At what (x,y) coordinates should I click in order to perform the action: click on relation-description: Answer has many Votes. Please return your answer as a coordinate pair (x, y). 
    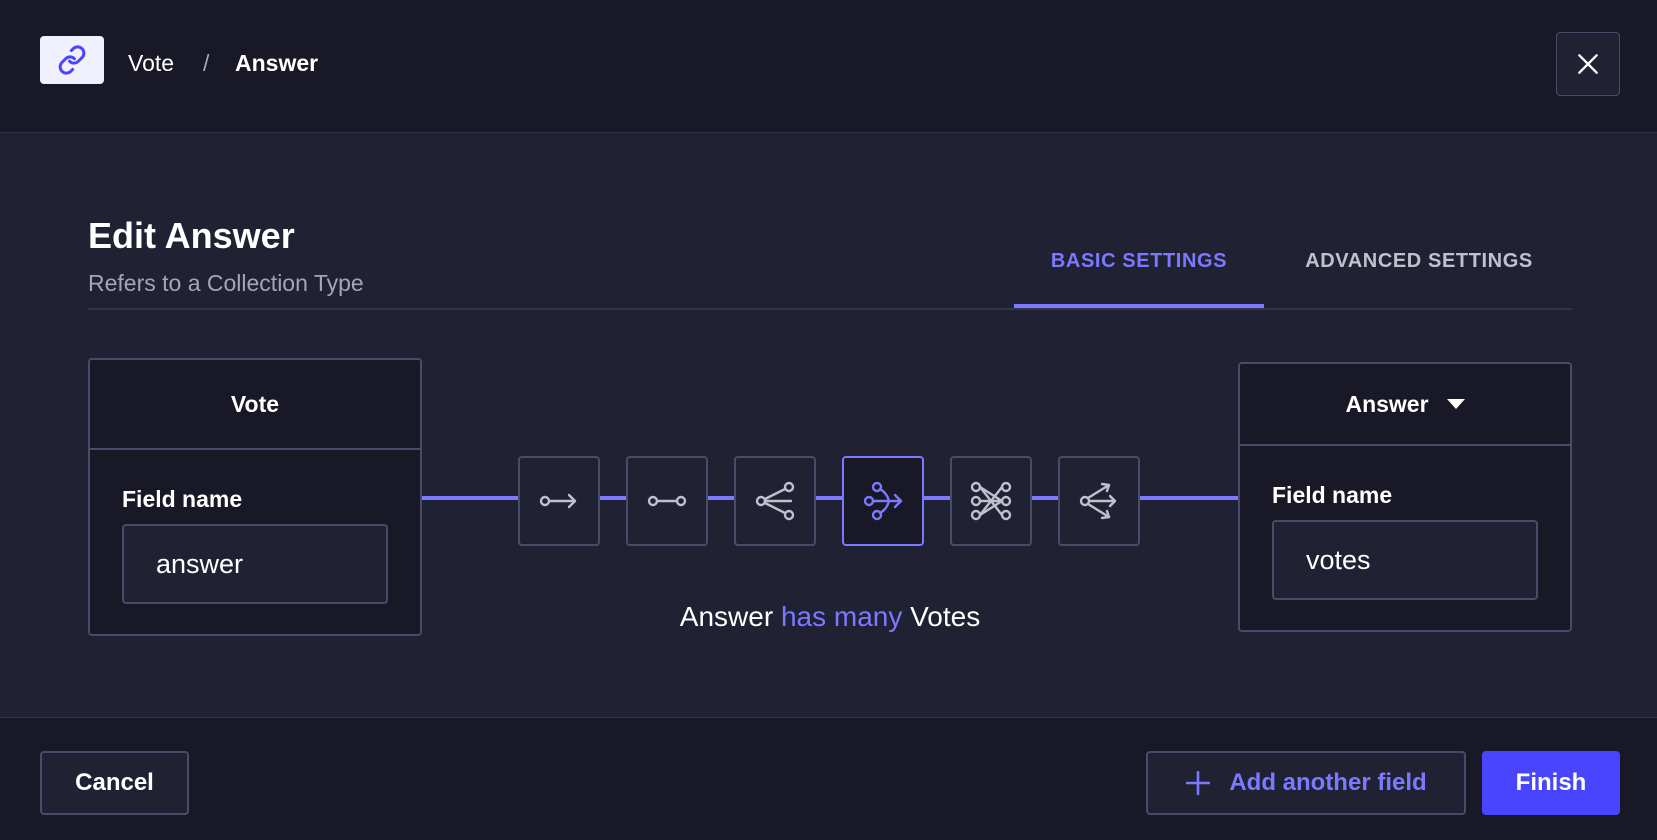
    Looking at the image, I should click on (830, 617).